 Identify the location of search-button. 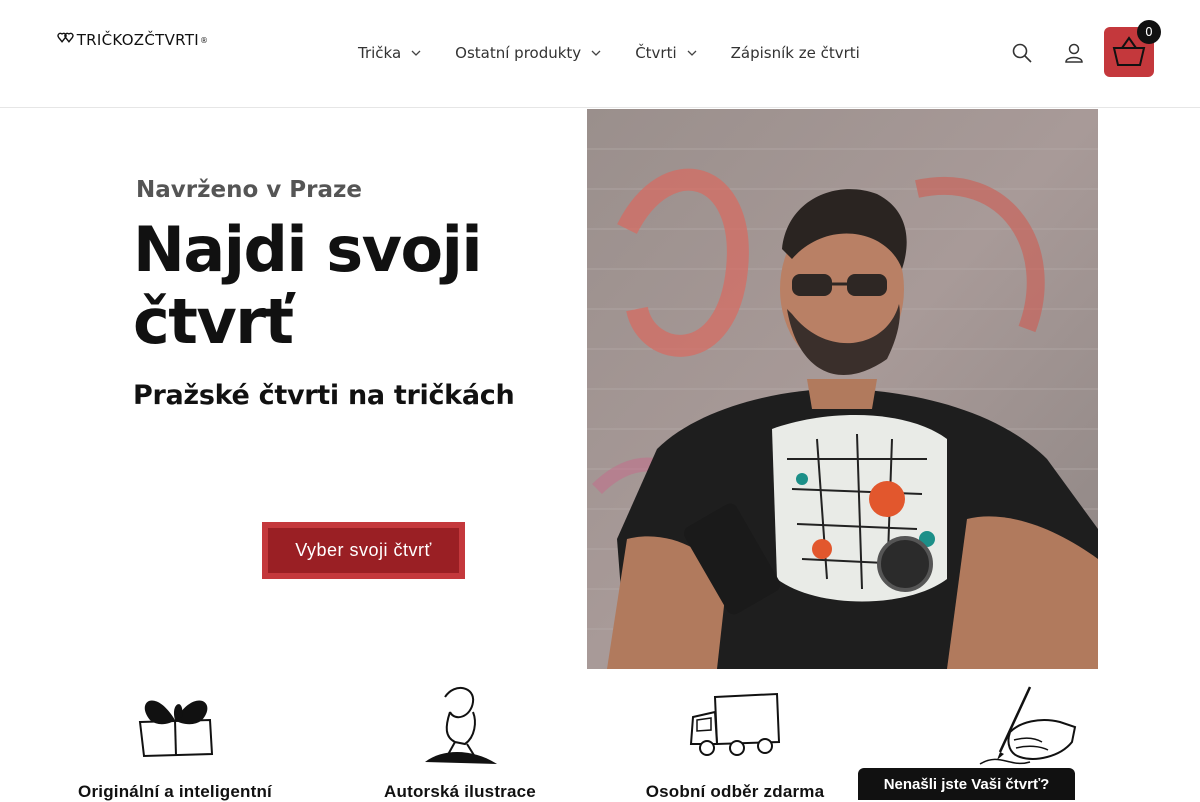
(1022, 53).